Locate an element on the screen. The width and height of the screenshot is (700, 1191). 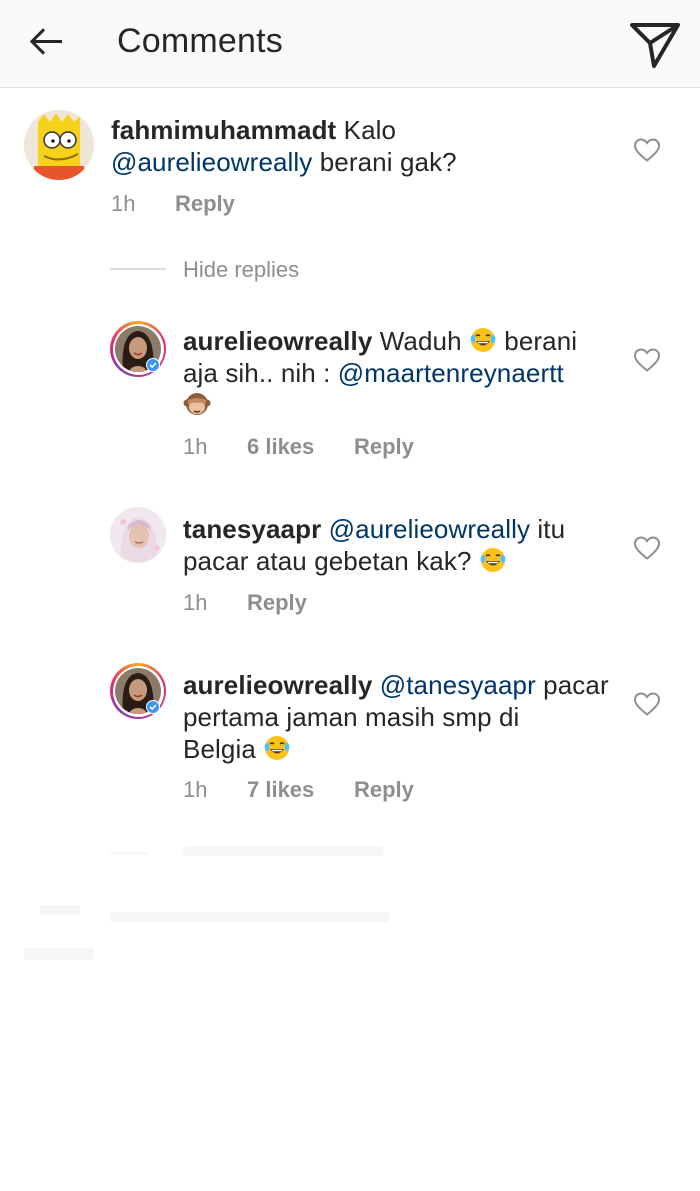
reply-body: pertama jaman masih smp di is located at coordinates (351, 717).